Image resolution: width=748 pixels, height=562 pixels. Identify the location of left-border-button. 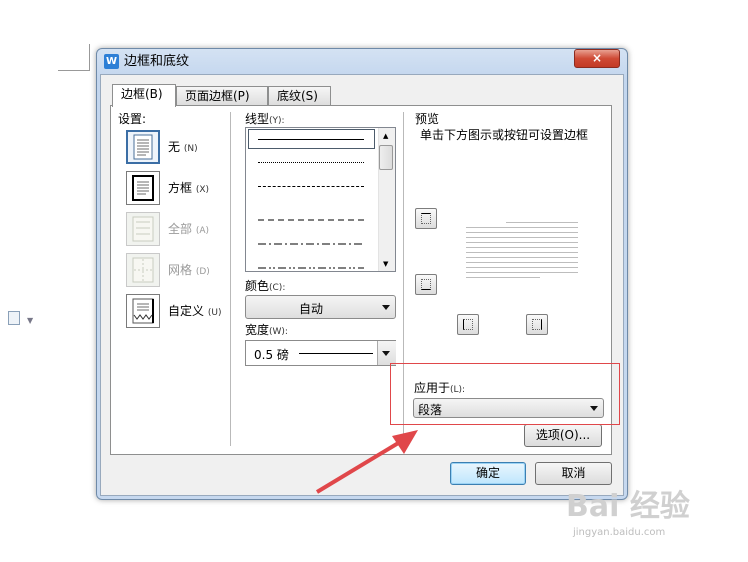
(468, 324).